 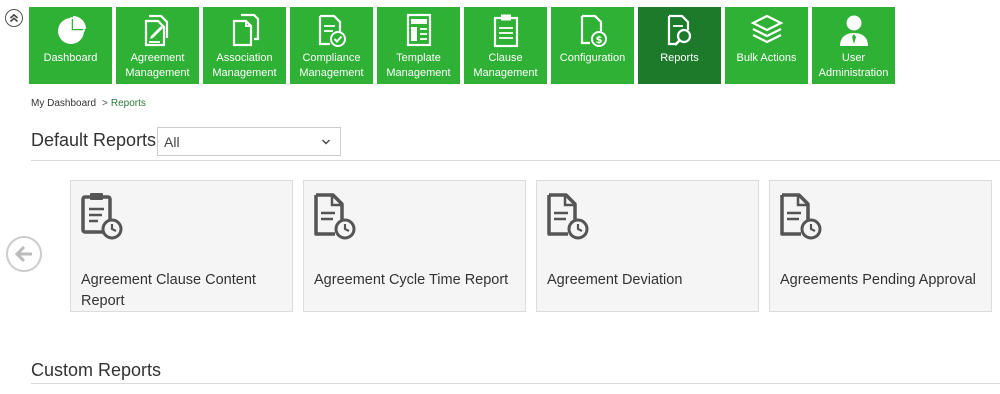 I want to click on nav-agreement-management: Agreement Management, so click(x=157, y=45).